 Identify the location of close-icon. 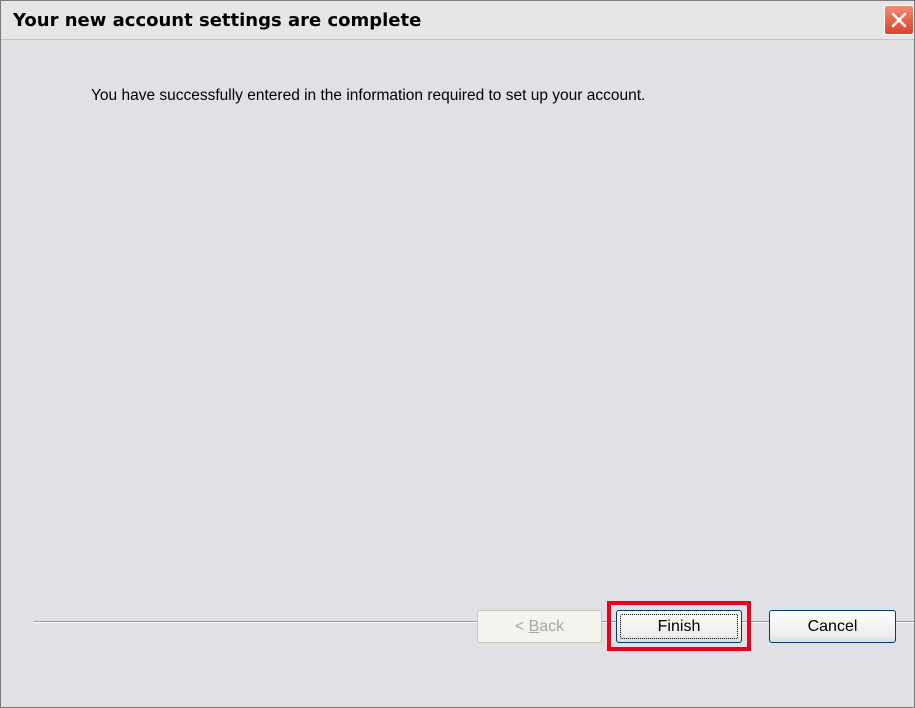
(899, 20).